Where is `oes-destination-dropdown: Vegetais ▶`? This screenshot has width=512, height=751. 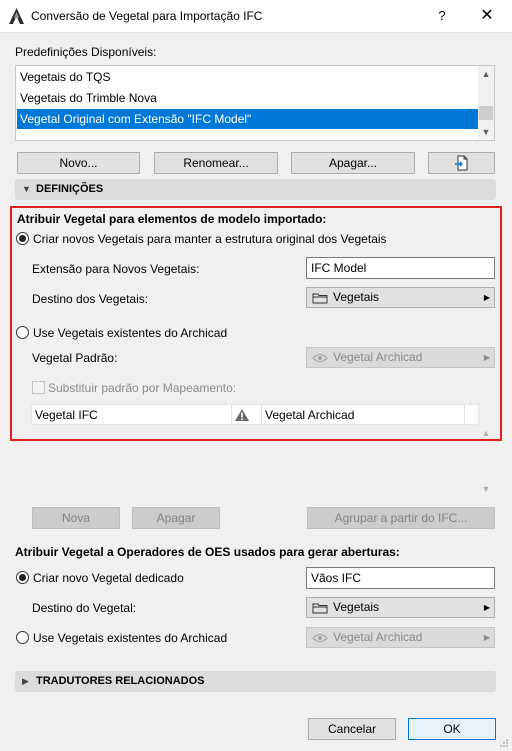 oes-destination-dropdown: Vegetais ▶ is located at coordinates (400, 607).